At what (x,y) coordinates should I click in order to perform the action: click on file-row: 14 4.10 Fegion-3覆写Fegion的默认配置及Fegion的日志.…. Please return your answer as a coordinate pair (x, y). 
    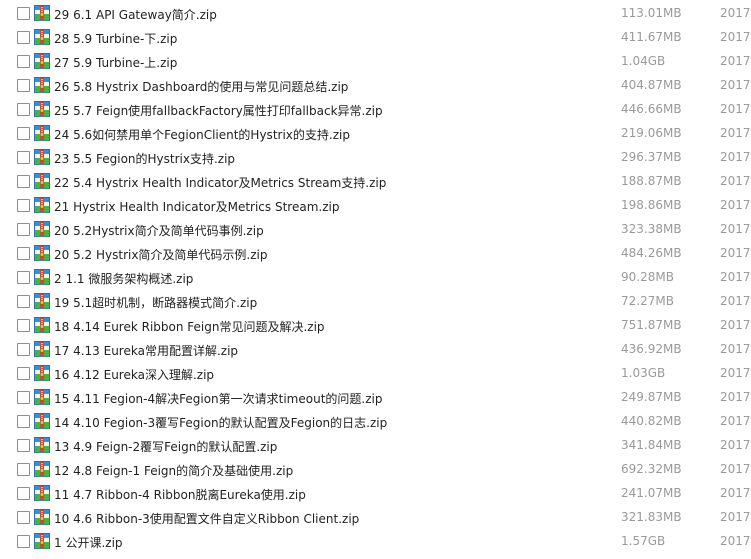
    Looking at the image, I should click on (375, 422).